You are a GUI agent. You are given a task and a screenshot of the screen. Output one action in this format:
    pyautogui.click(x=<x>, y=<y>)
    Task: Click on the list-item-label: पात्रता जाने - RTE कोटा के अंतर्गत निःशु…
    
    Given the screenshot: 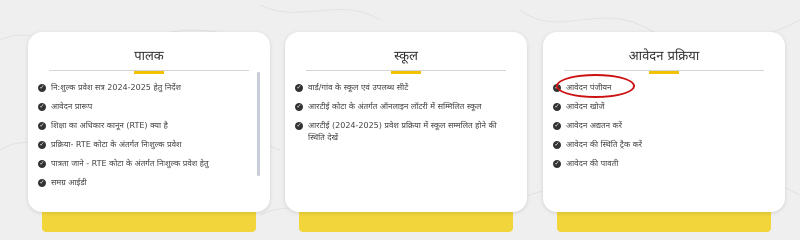 What is the action you would take?
    pyautogui.click(x=130, y=164)
    